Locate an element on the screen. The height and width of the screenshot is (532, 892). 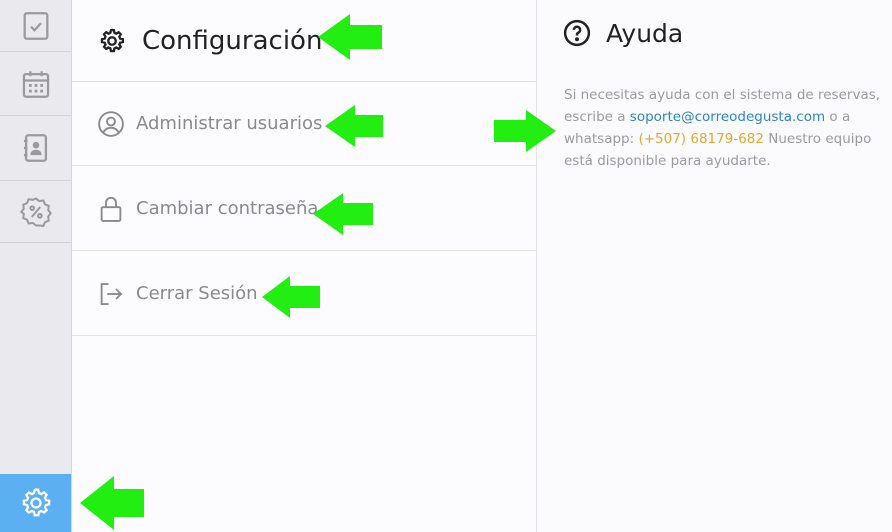
support-email-link: soporte@correodegusta.com is located at coordinates (727, 117).